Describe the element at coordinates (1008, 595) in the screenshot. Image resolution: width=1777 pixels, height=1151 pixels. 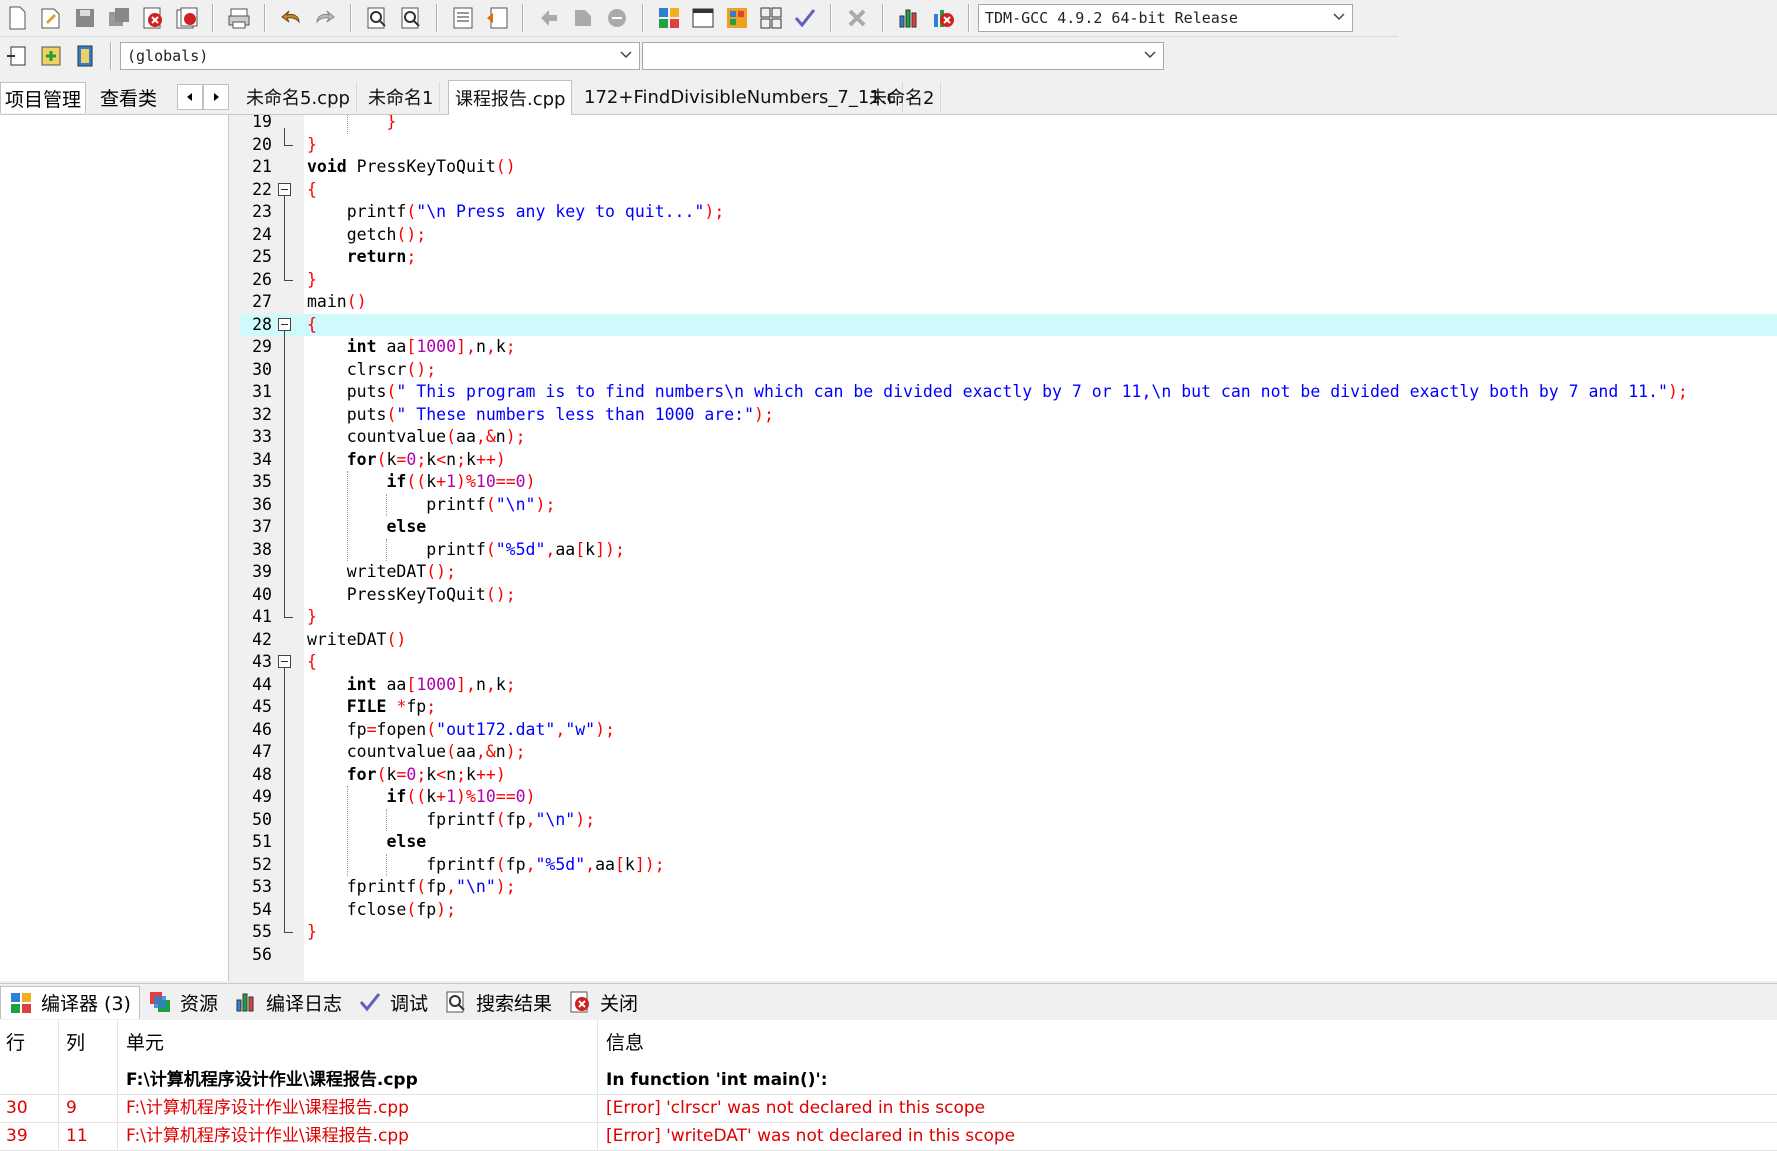
I see `code-line: 40 PressKeyToQuit();` at that location.